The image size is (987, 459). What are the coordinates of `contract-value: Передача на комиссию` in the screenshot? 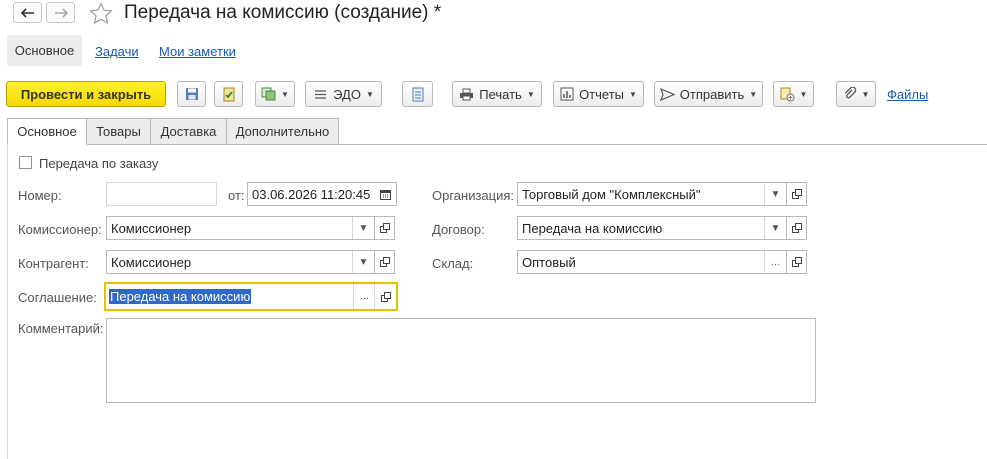 It's located at (592, 228).